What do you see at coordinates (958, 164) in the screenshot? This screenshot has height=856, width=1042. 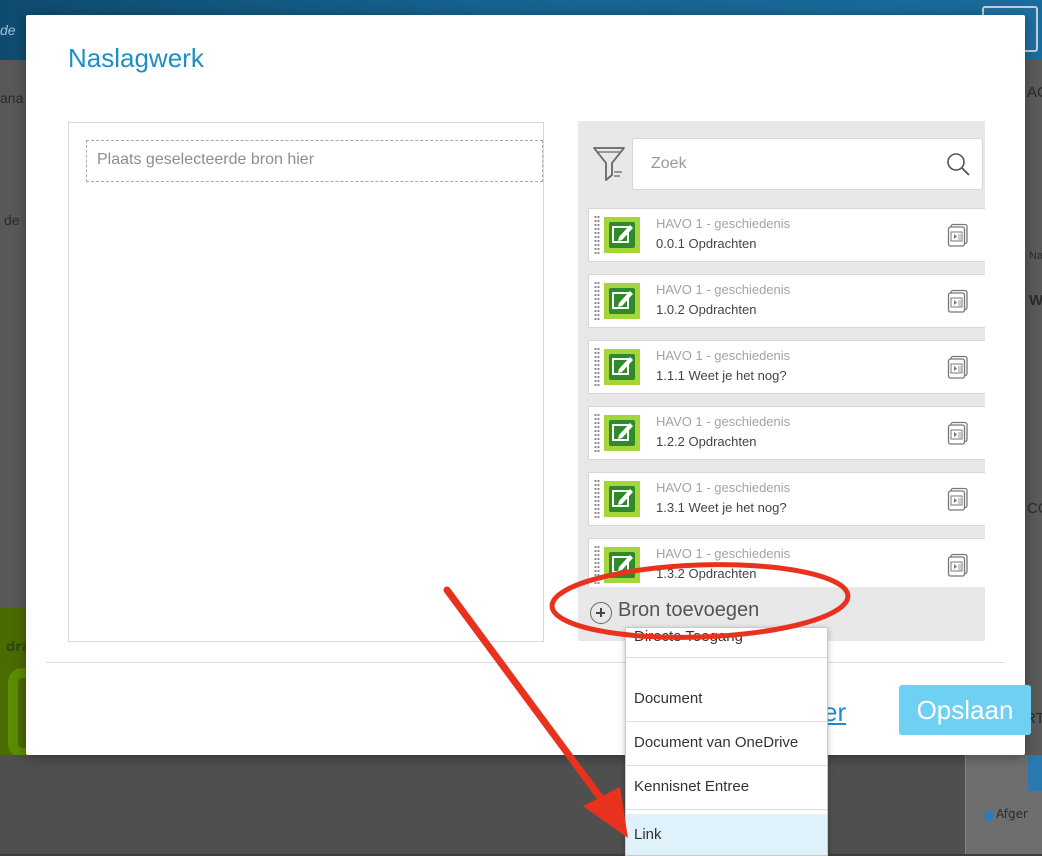 I see `search-icon` at bounding box center [958, 164].